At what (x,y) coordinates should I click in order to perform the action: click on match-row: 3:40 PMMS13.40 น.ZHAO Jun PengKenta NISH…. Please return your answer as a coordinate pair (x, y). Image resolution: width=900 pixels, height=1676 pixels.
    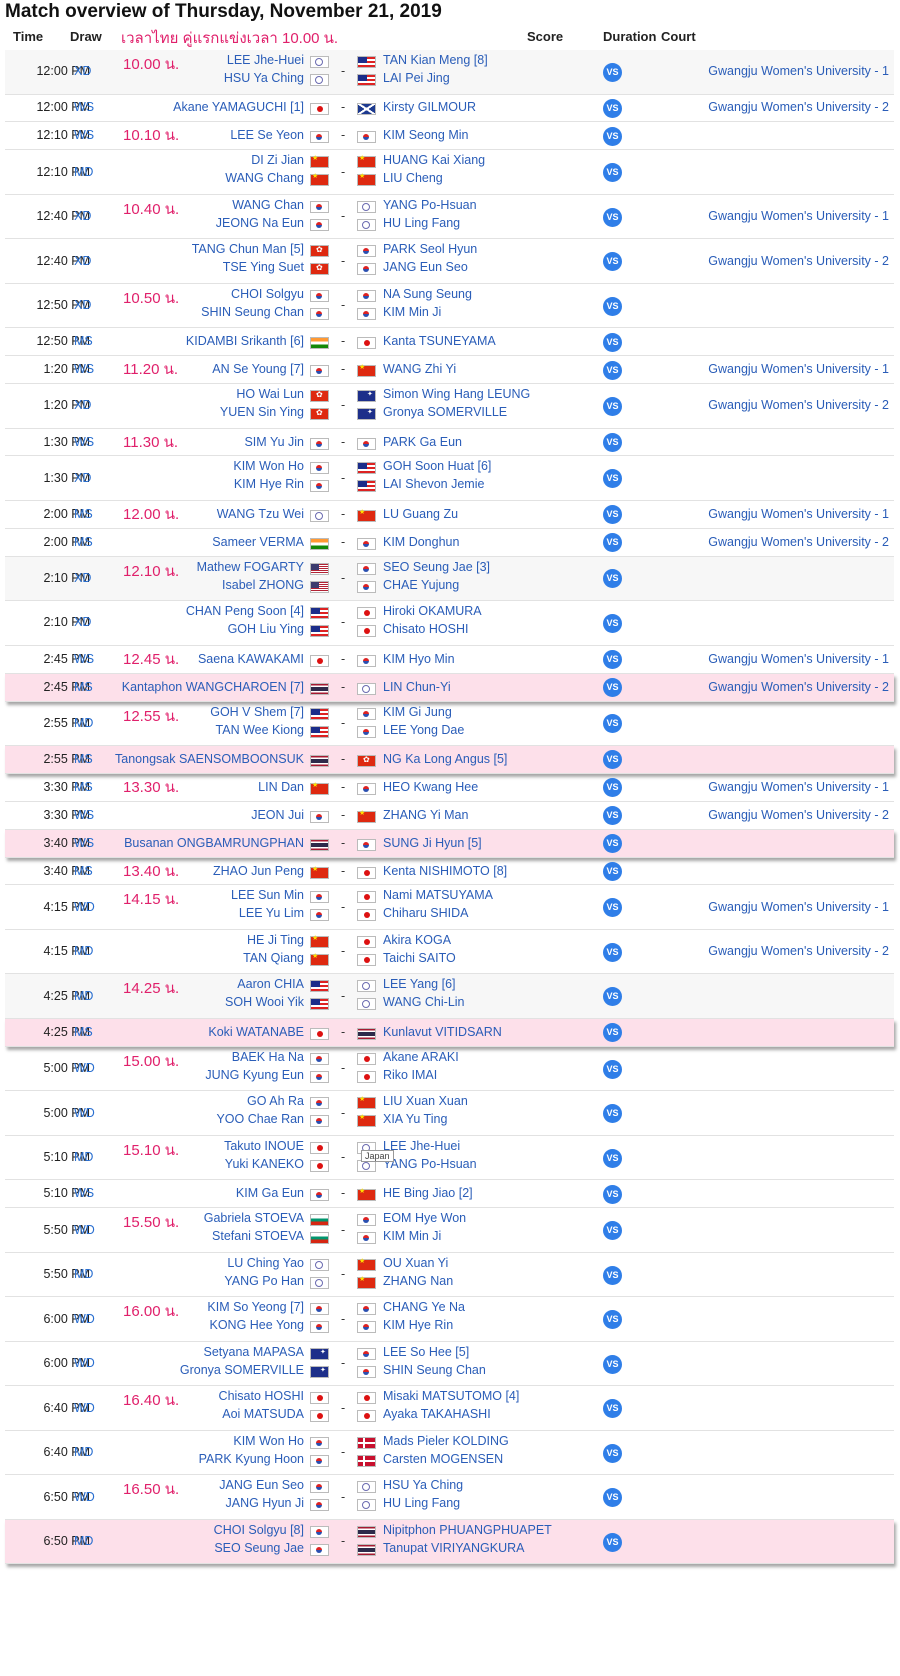
    Looking at the image, I should click on (449, 872).